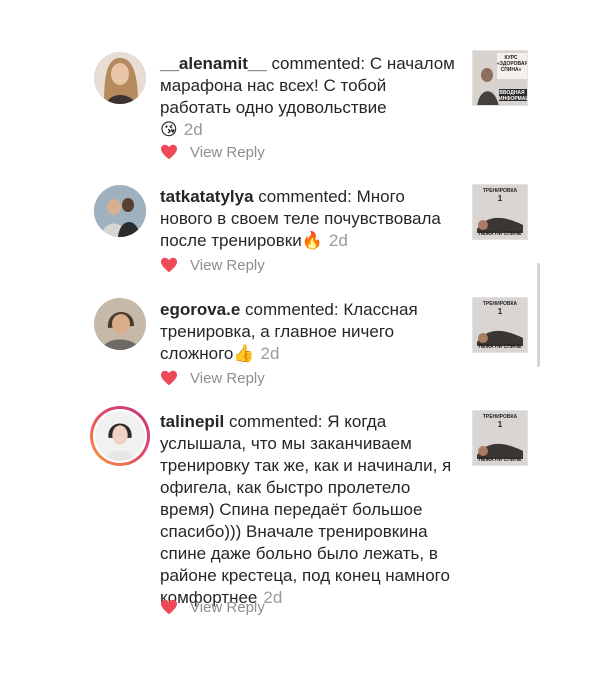  I want to click on kiss-emoji-icon: 😘, so click(169, 130).